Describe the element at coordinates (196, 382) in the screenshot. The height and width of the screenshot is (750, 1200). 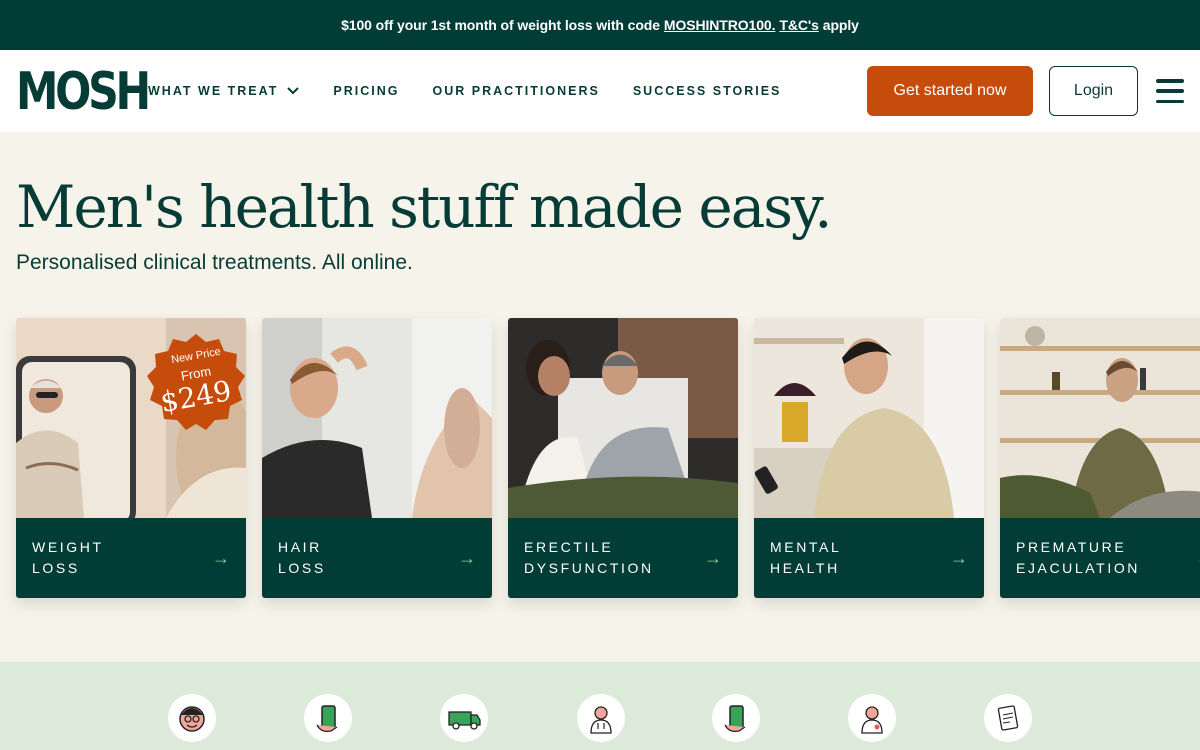
I see `new-price-badge: New Price From $249` at that location.